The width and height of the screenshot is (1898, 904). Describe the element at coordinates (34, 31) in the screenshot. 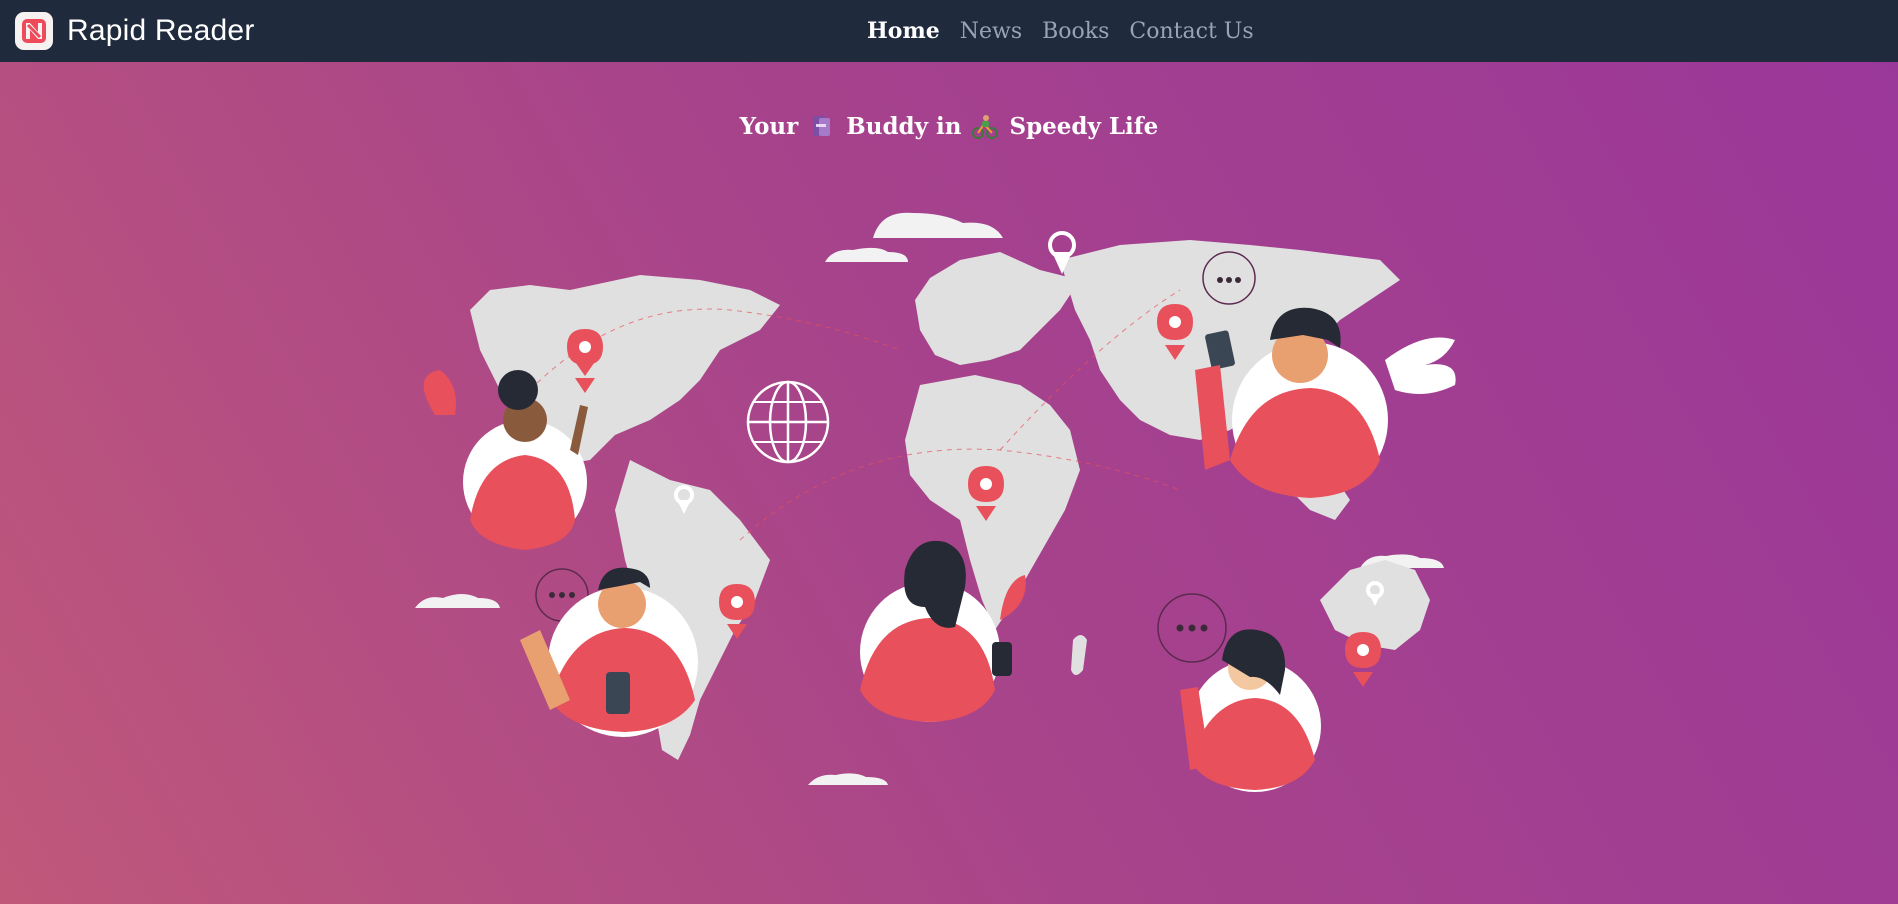

I see `news-logo-icon` at that location.